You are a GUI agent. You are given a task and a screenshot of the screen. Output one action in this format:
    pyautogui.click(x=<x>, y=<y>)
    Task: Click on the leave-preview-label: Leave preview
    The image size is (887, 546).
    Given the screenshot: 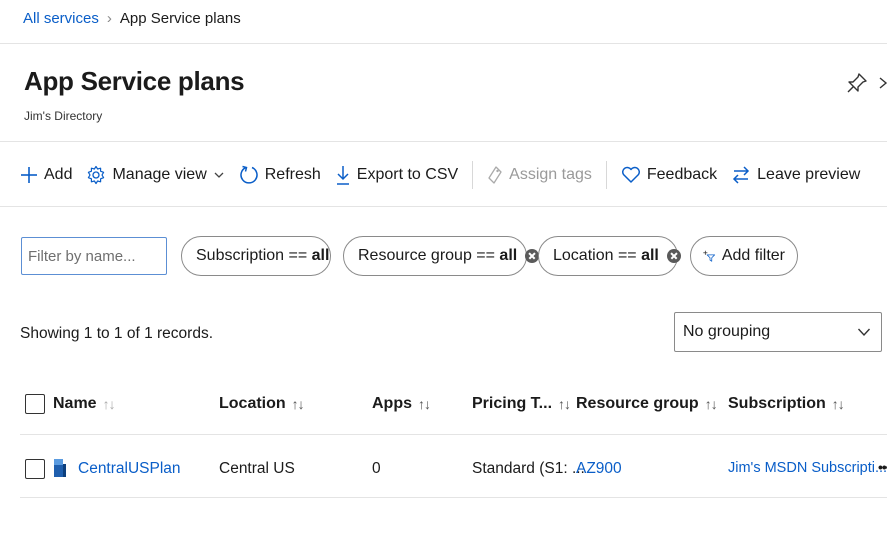 What is the action you would take?
    pyautogui.click(x=809, y=174)
    